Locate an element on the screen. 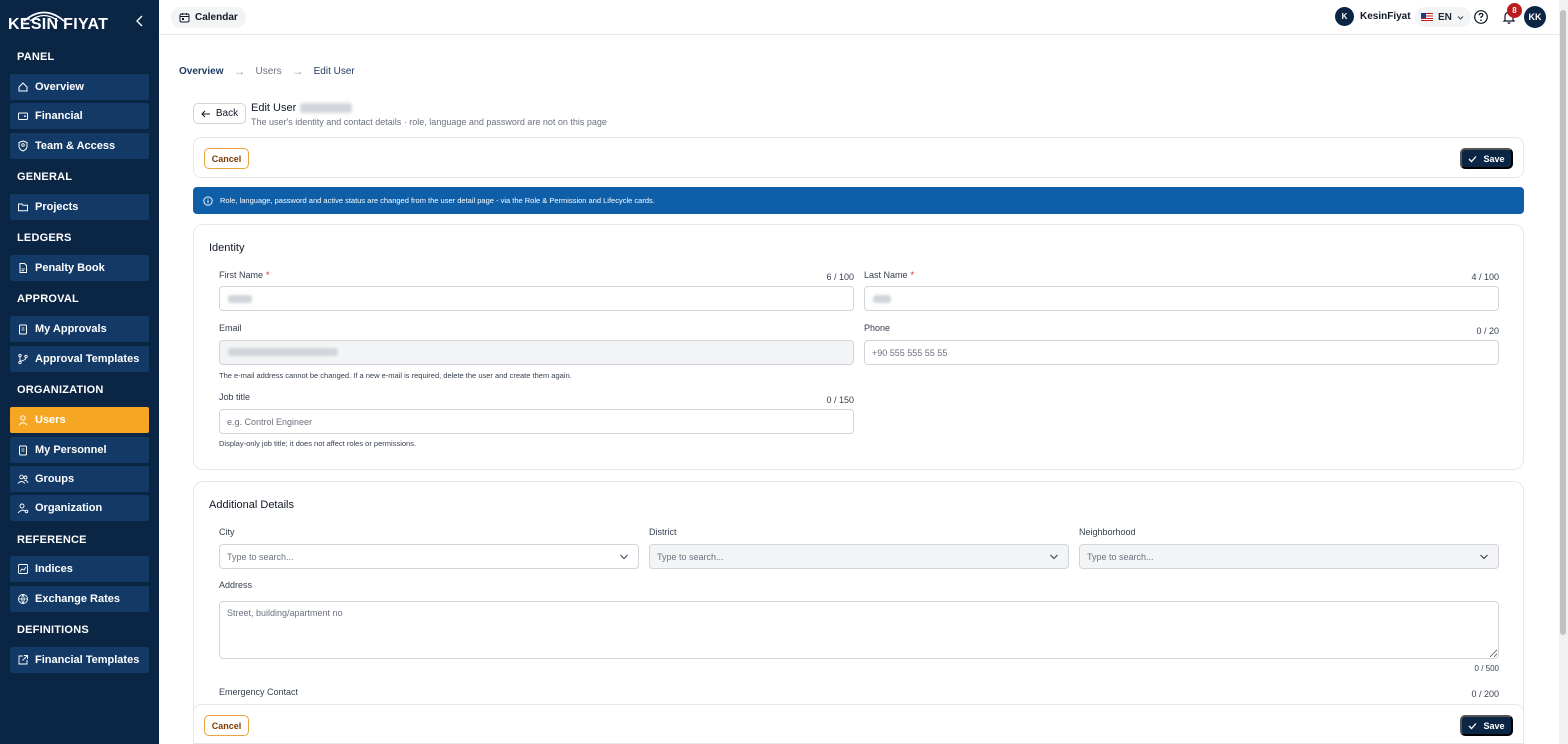  back-label: Back is located at coordinates (227, 113).